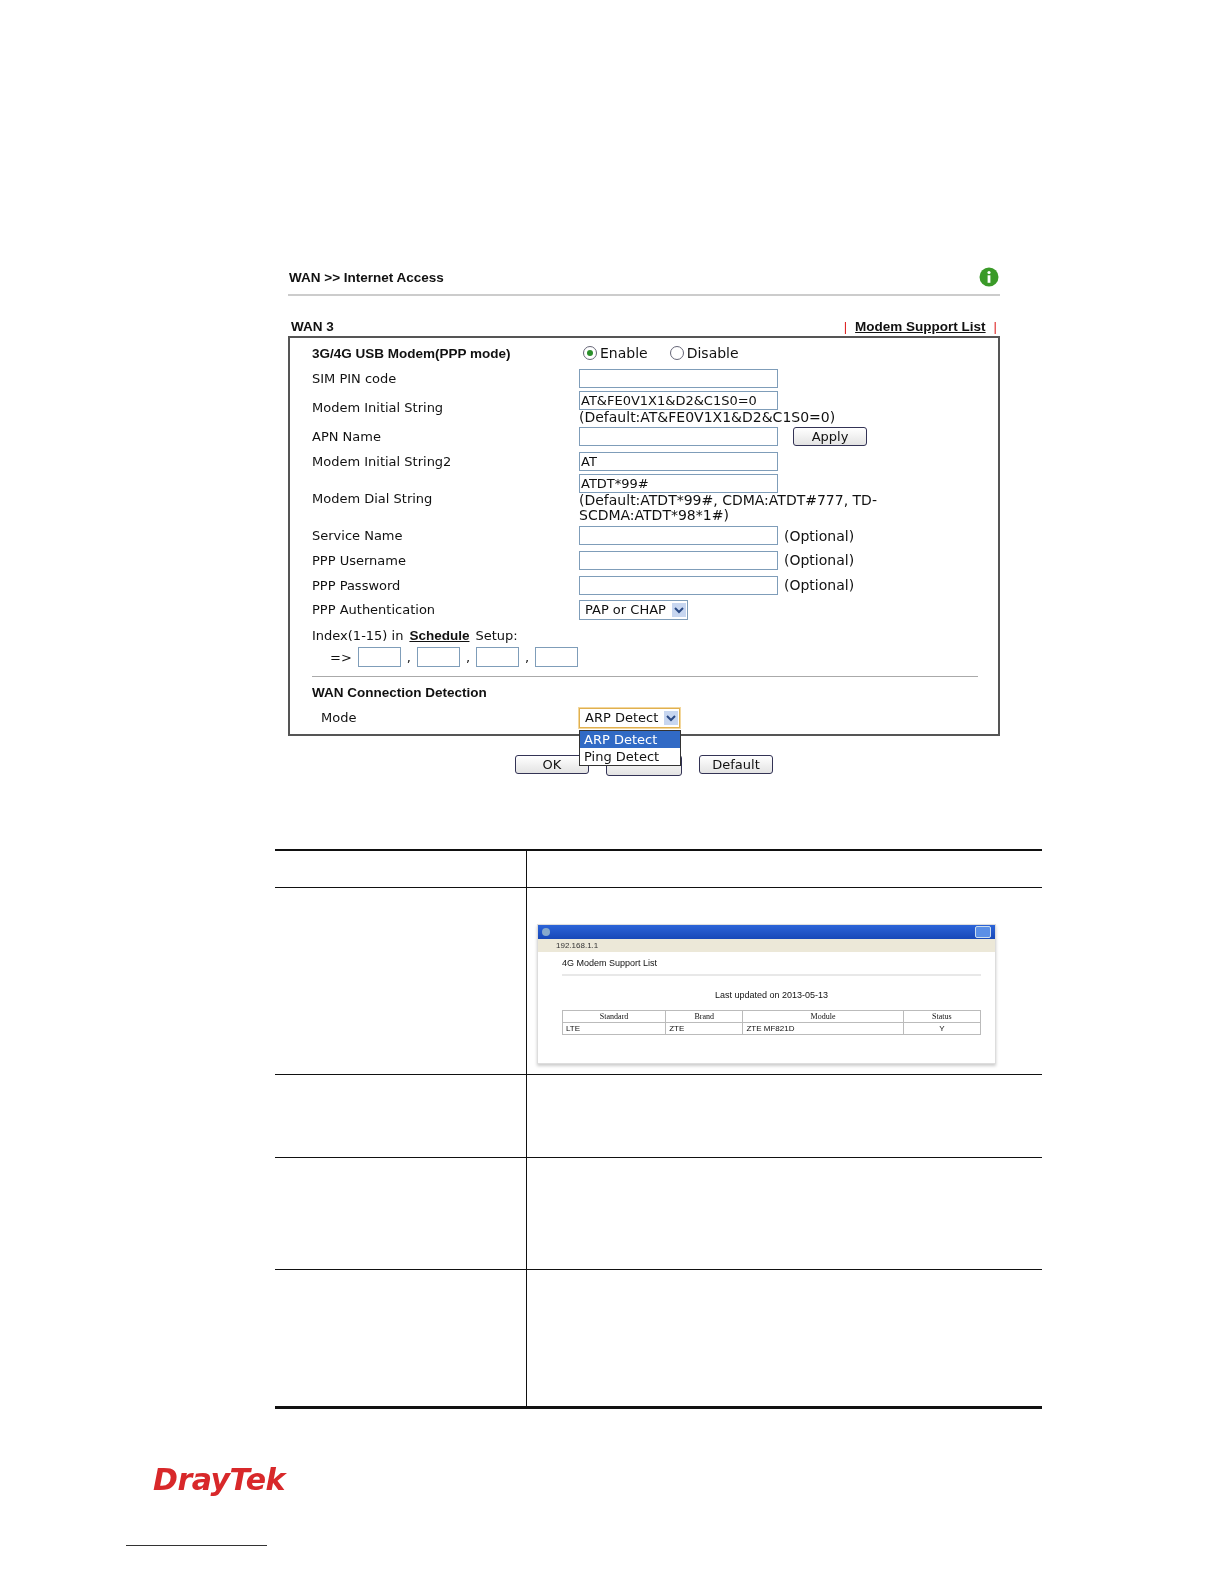 The width and height of the screenshot is (1224, 1584). I want to click on arrow-text: =>, so click(341, 657).